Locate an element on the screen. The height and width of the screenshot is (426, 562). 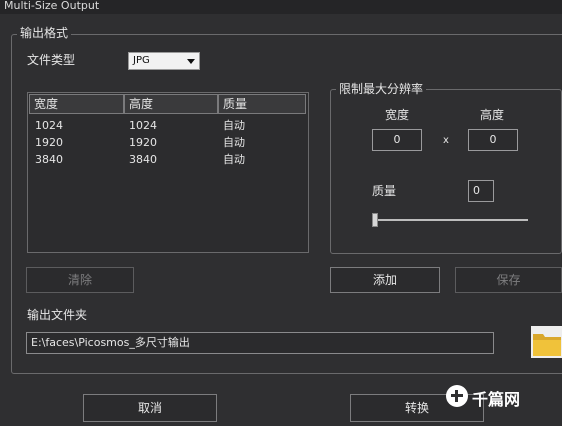
column-header-height: 高度 is located at coordinates (171, 104).